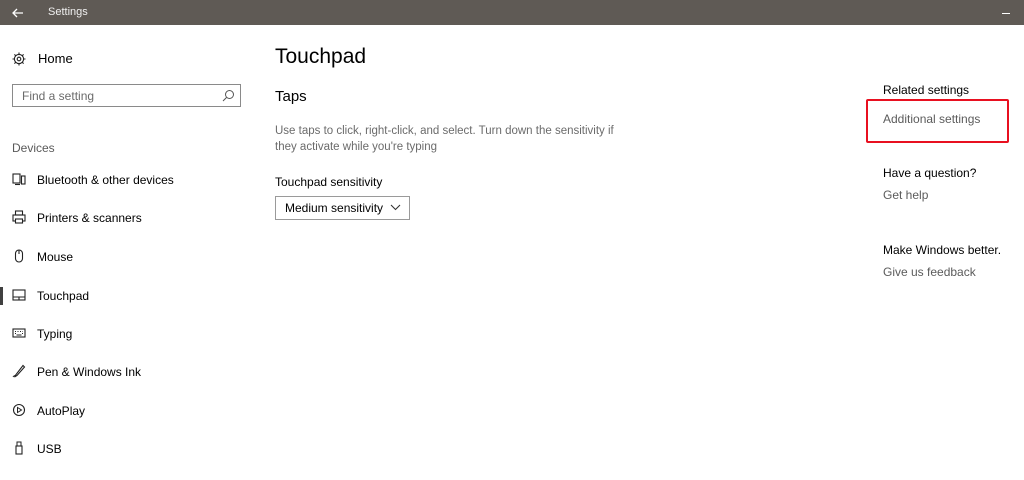 This screenshot has height=480, width=1024. I want to click on search-icon, so click(228, 95).